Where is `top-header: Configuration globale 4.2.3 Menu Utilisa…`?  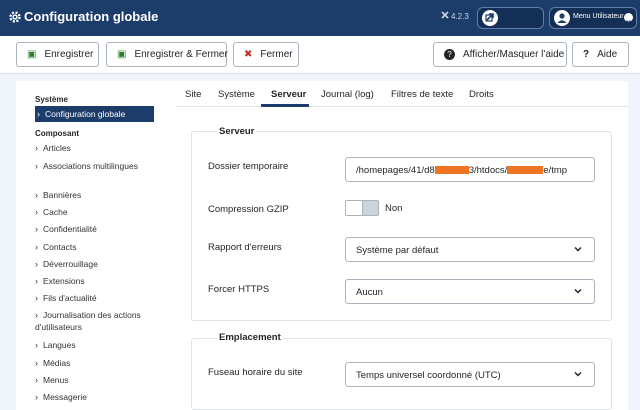
top-header: Configuration globale 4.2.3 Menu Utilisa… is located at coordinates (320, 18).